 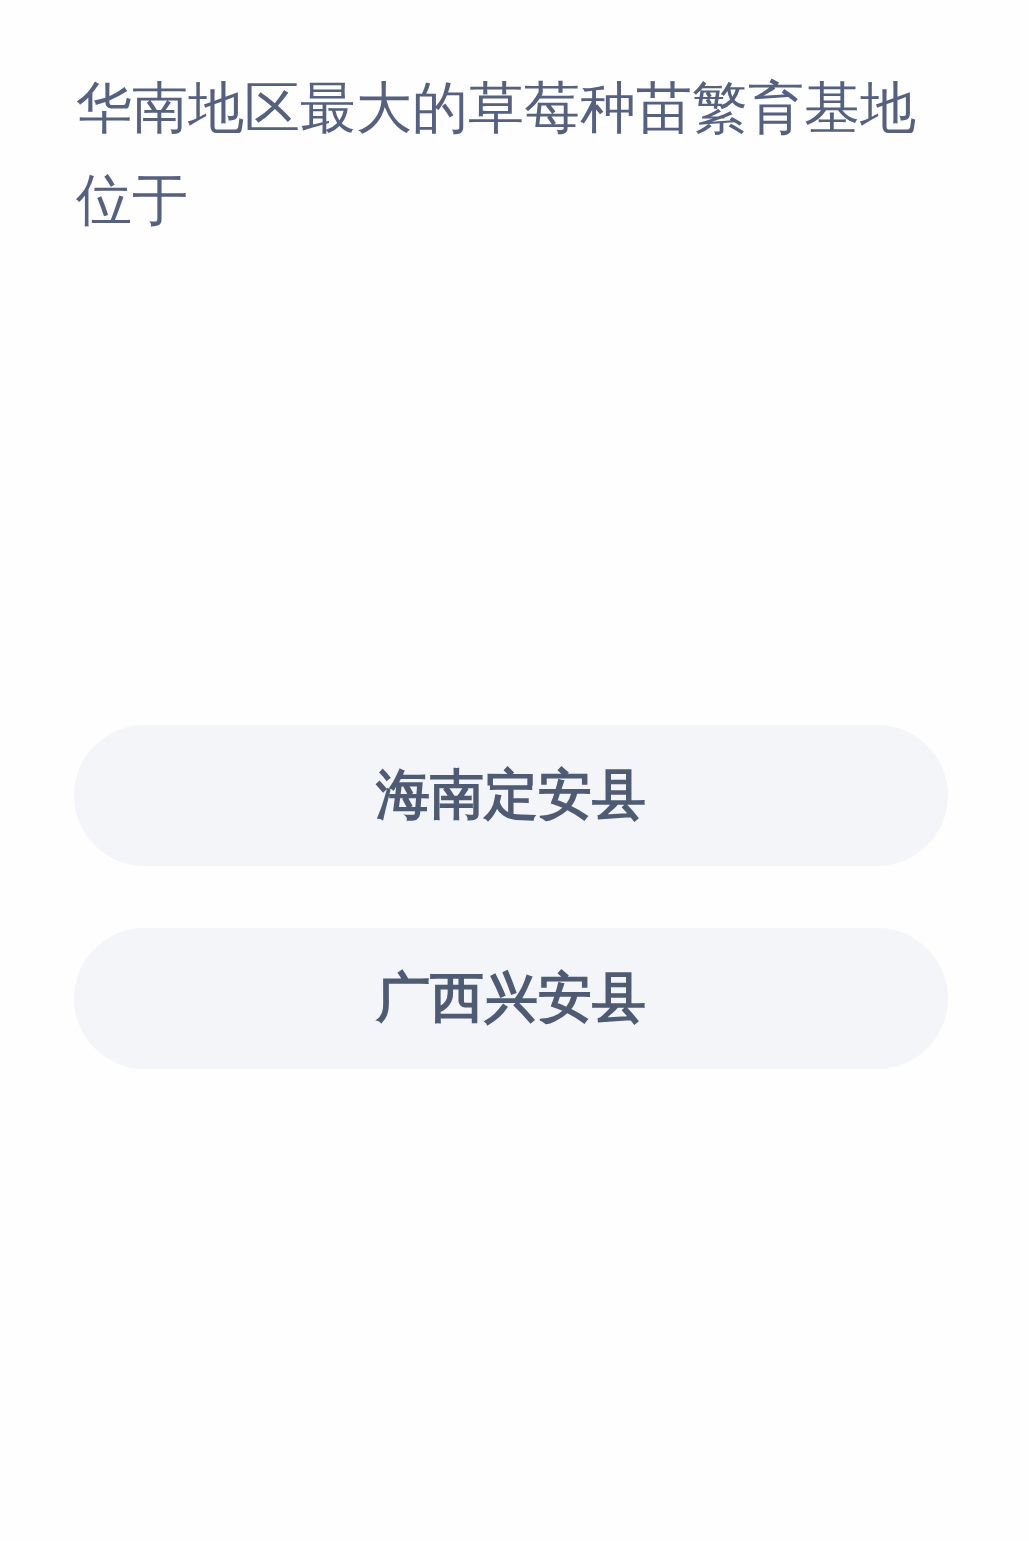 I want to click on answer-option-button: 海南定安县, so click(x=511, y=795).